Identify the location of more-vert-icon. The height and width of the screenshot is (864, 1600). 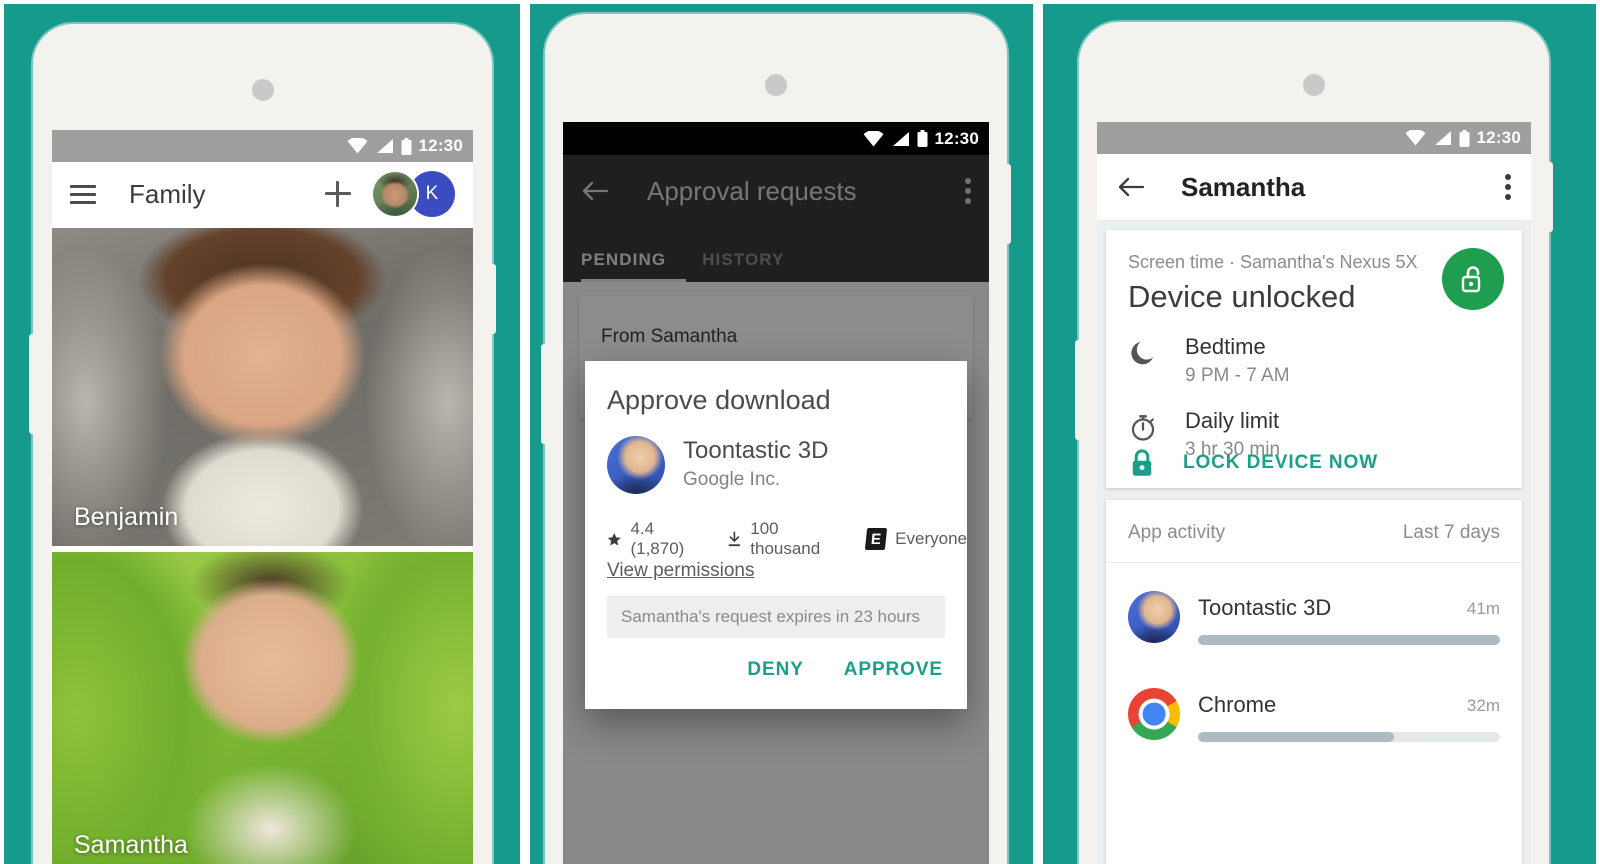
(1508, 187).